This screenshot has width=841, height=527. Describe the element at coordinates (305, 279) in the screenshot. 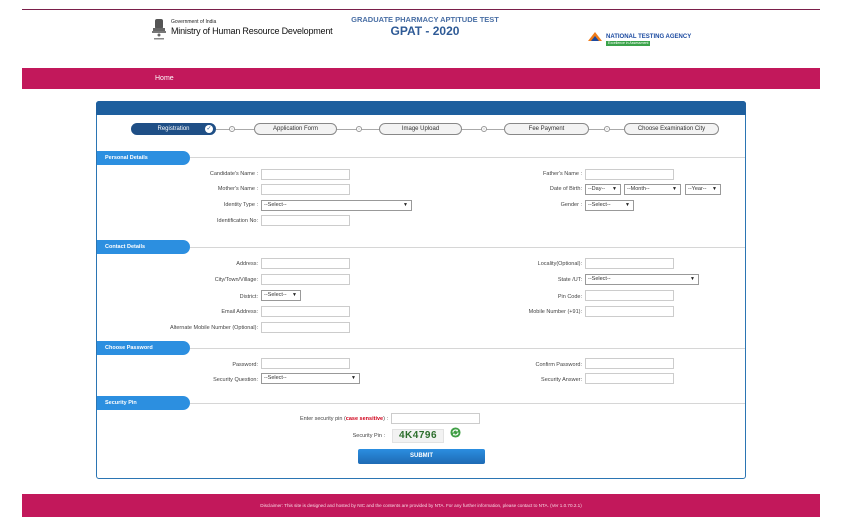

I see `city-input` at that location.